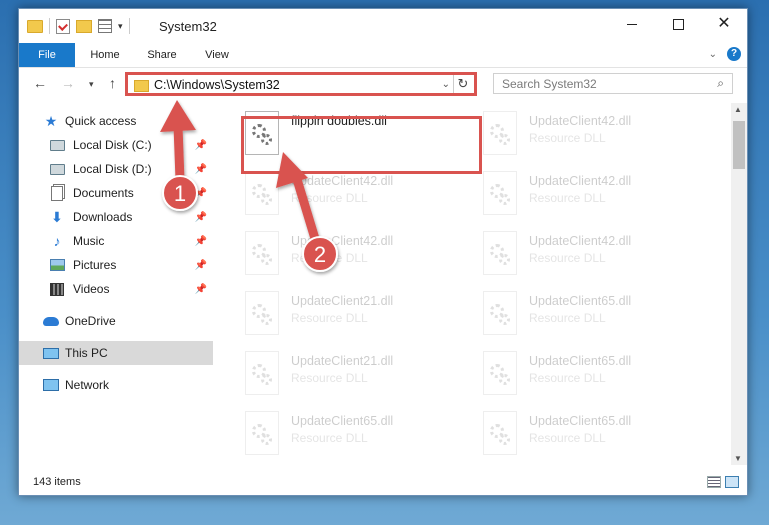 This screenshot has width=769, height=525. I want to click on help-icon: ?, so click(734, 54).